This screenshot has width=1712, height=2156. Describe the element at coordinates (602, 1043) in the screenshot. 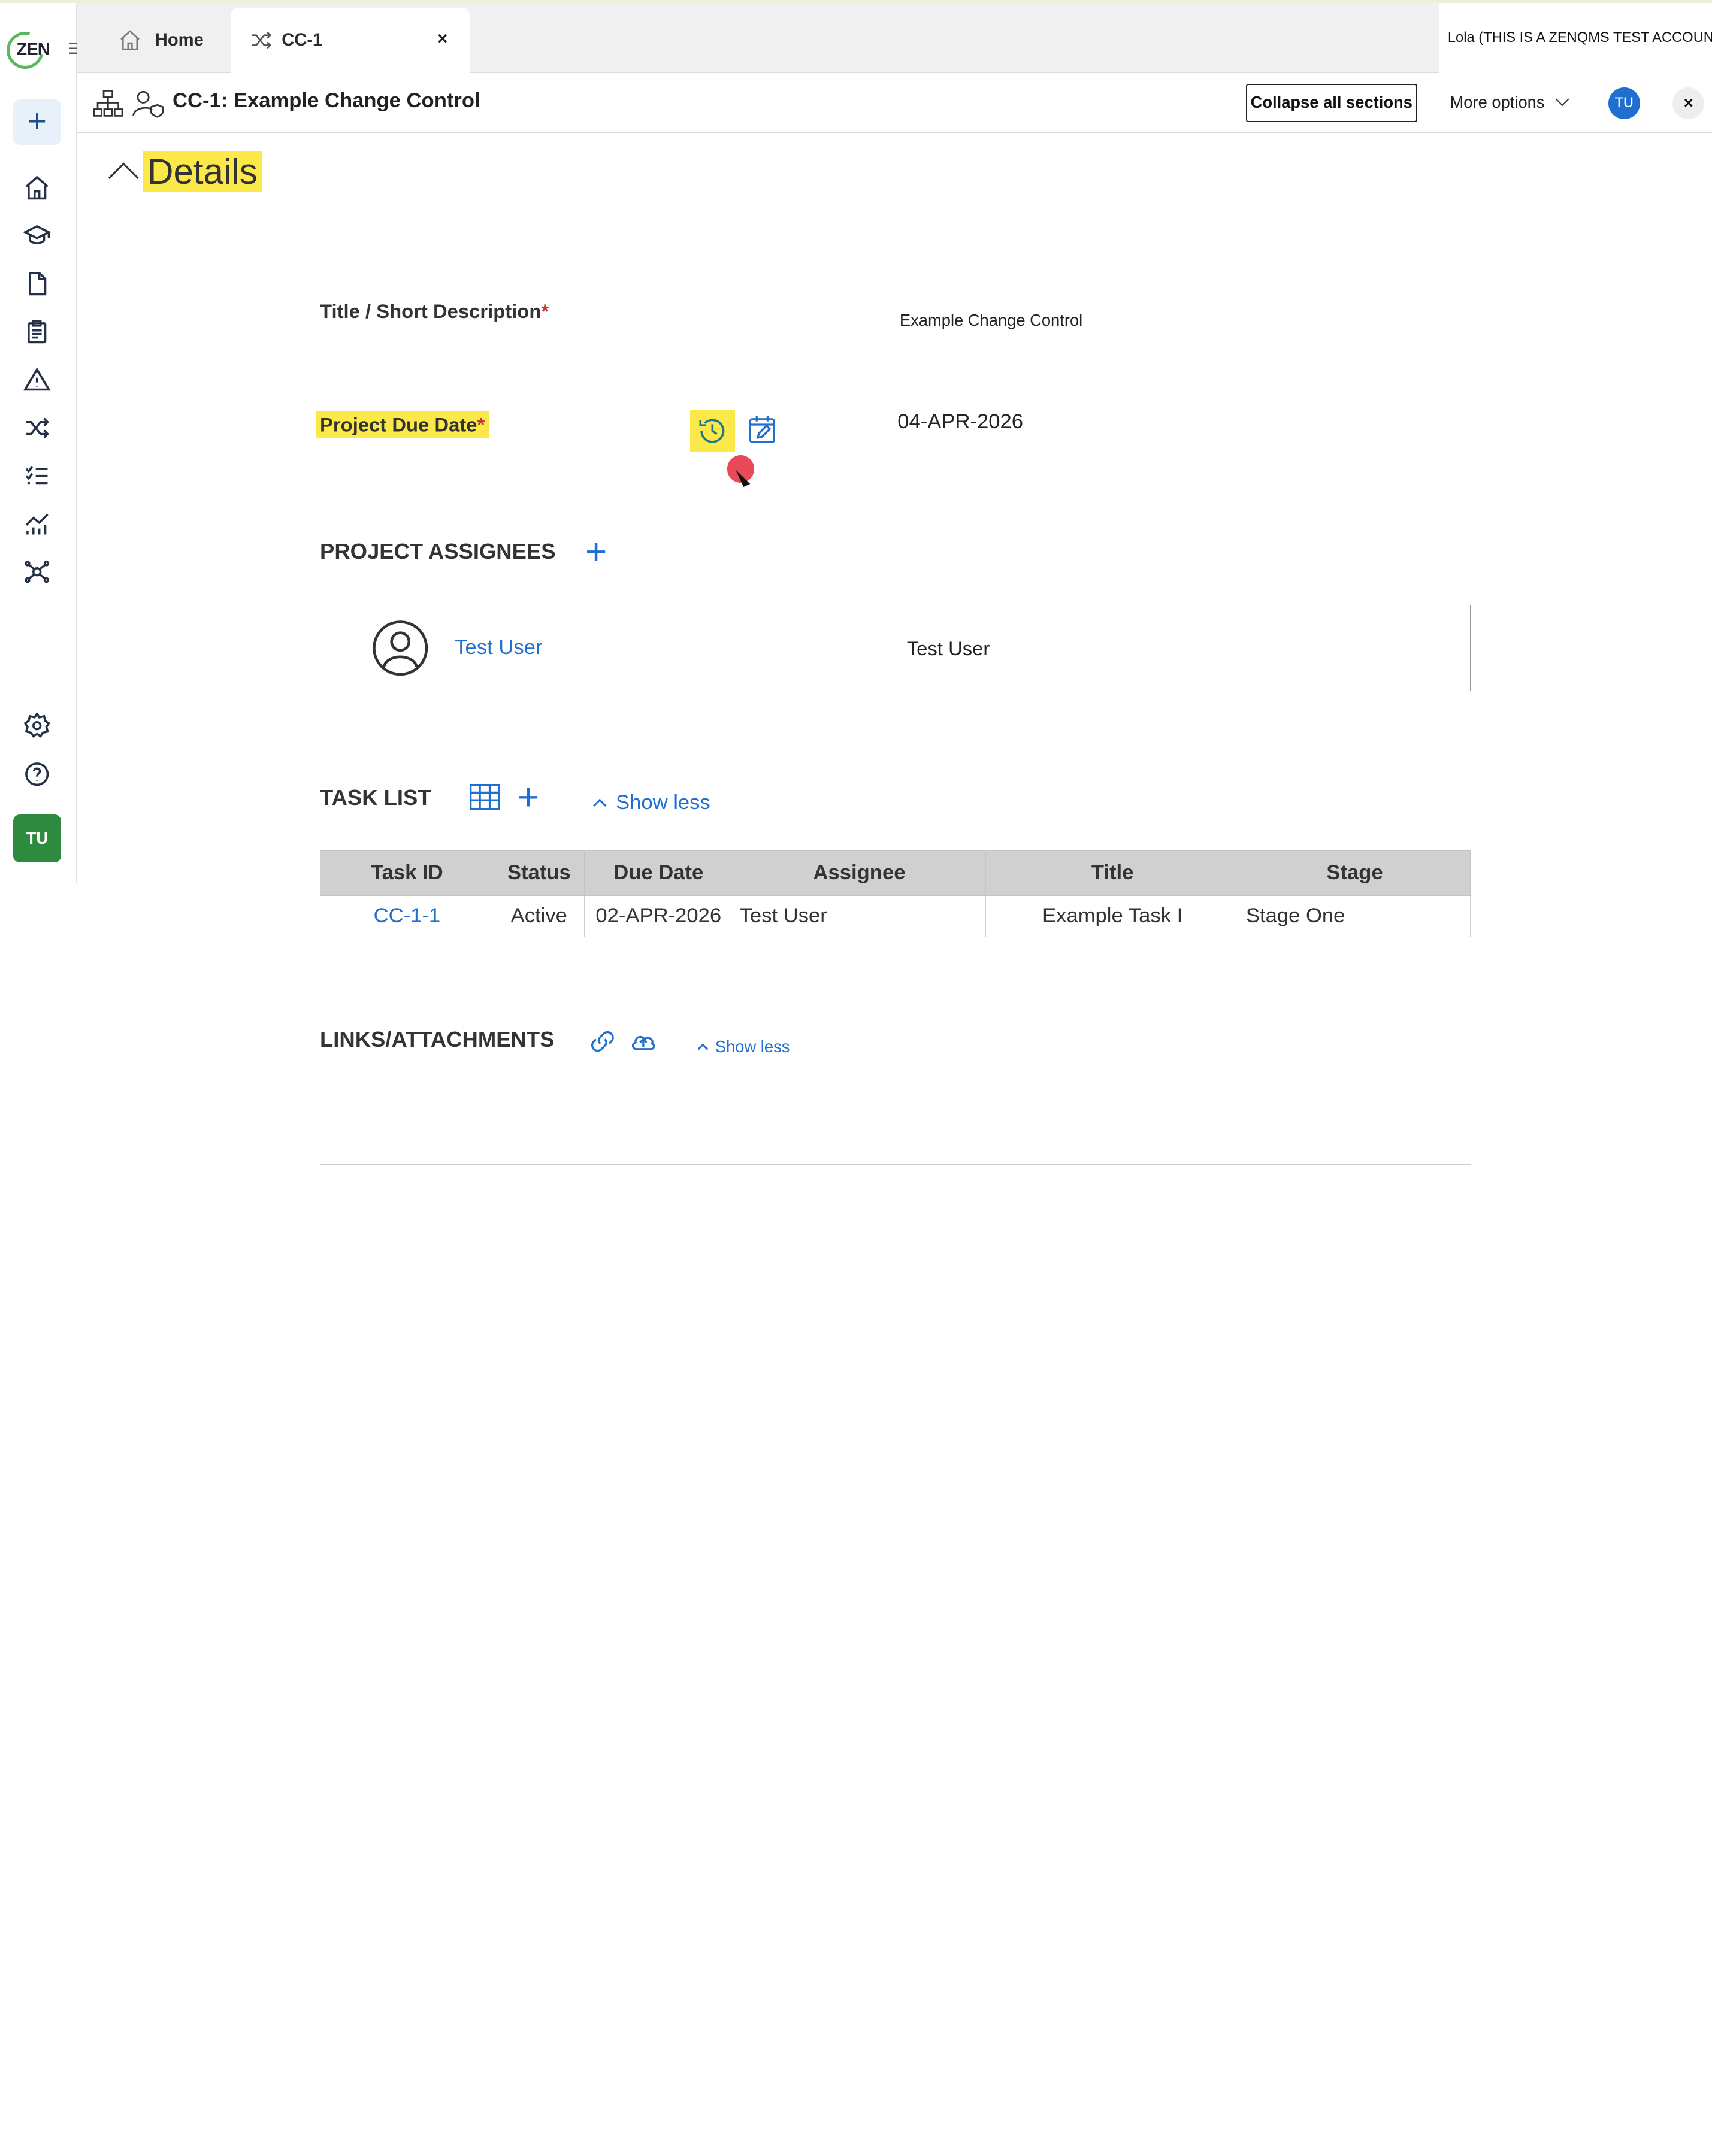

I see `link-chain-icon` at that location.